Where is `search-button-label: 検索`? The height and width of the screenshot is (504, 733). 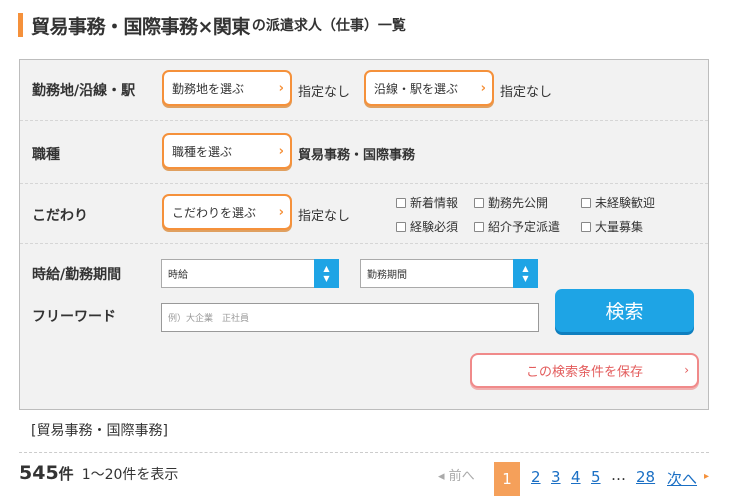
search-button-label: 検索 is located at coordinates (624, 312).